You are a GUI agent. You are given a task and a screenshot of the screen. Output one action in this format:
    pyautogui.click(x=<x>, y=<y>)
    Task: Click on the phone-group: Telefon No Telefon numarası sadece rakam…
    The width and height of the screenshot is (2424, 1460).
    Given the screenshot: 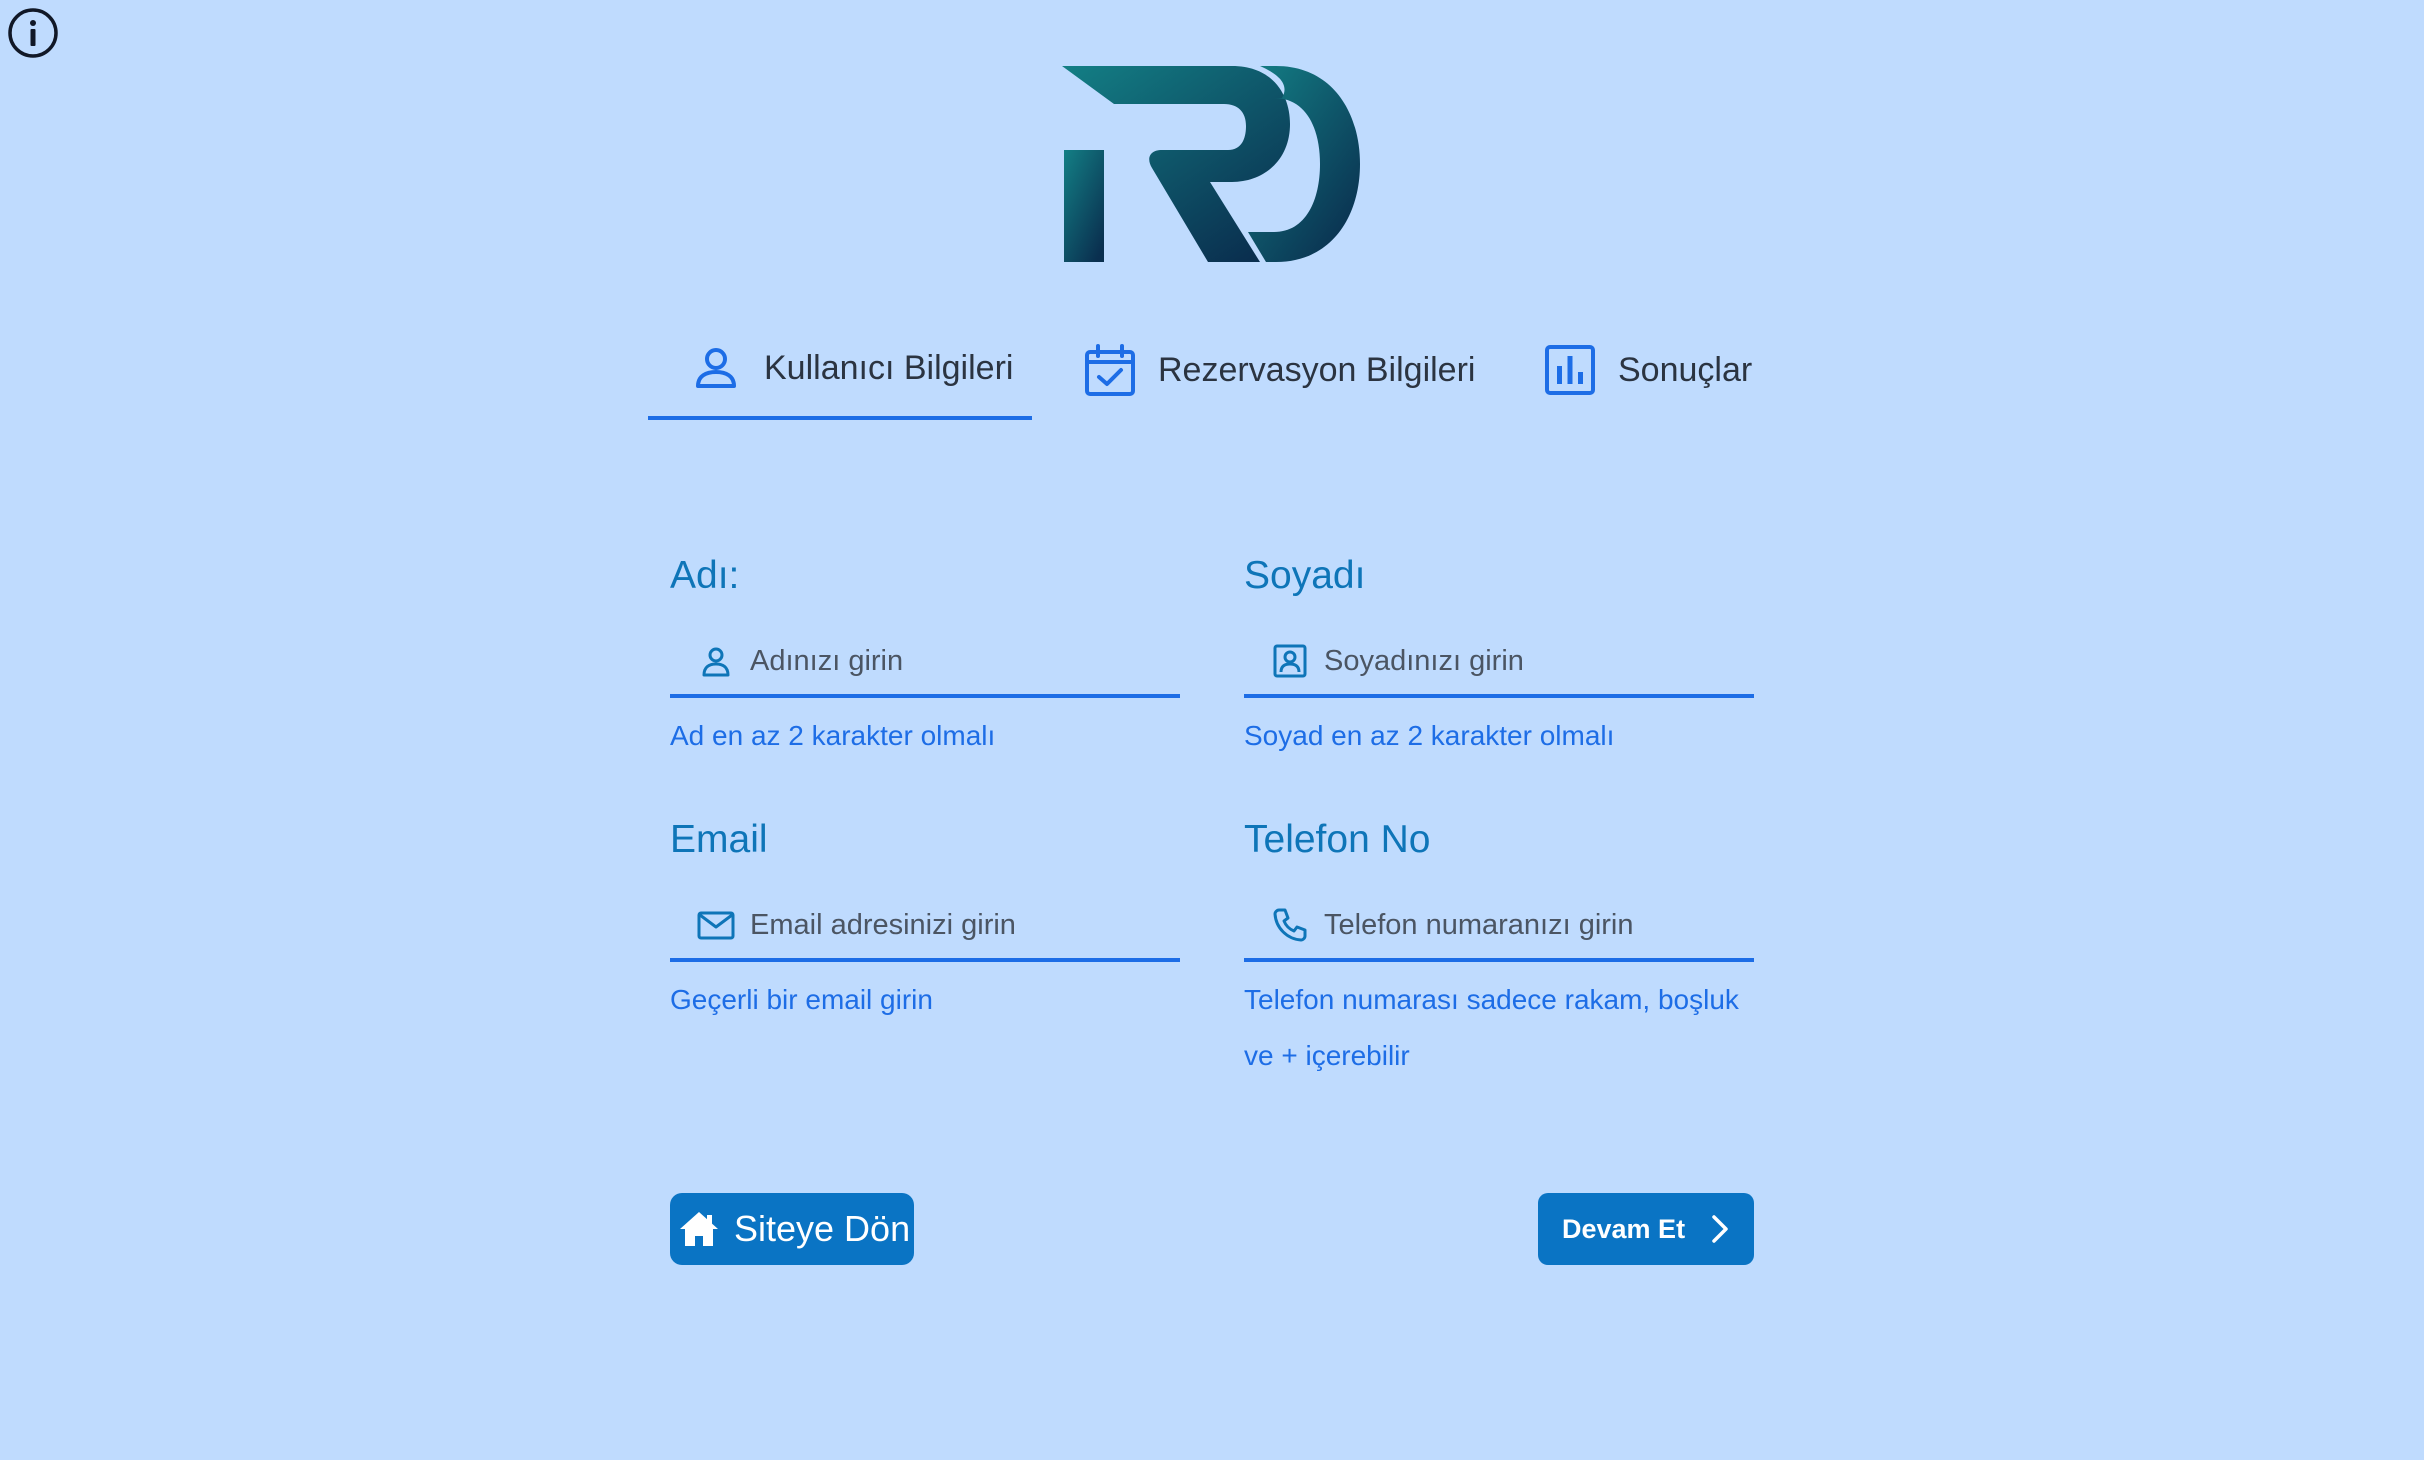 What is the action you would take?
    pyautogui.click(x=1499, y=948)
    